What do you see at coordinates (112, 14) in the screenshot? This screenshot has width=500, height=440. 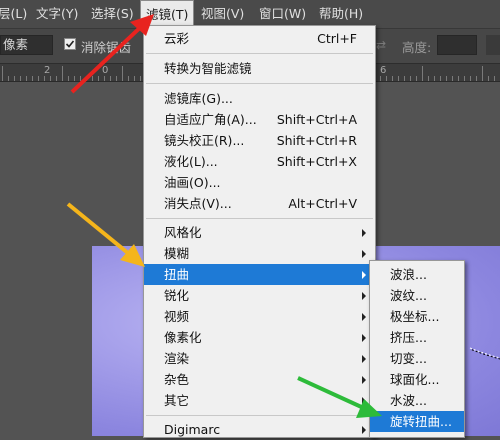 I see `menu-select: 选择(S)` at bounding box center [112, 14].